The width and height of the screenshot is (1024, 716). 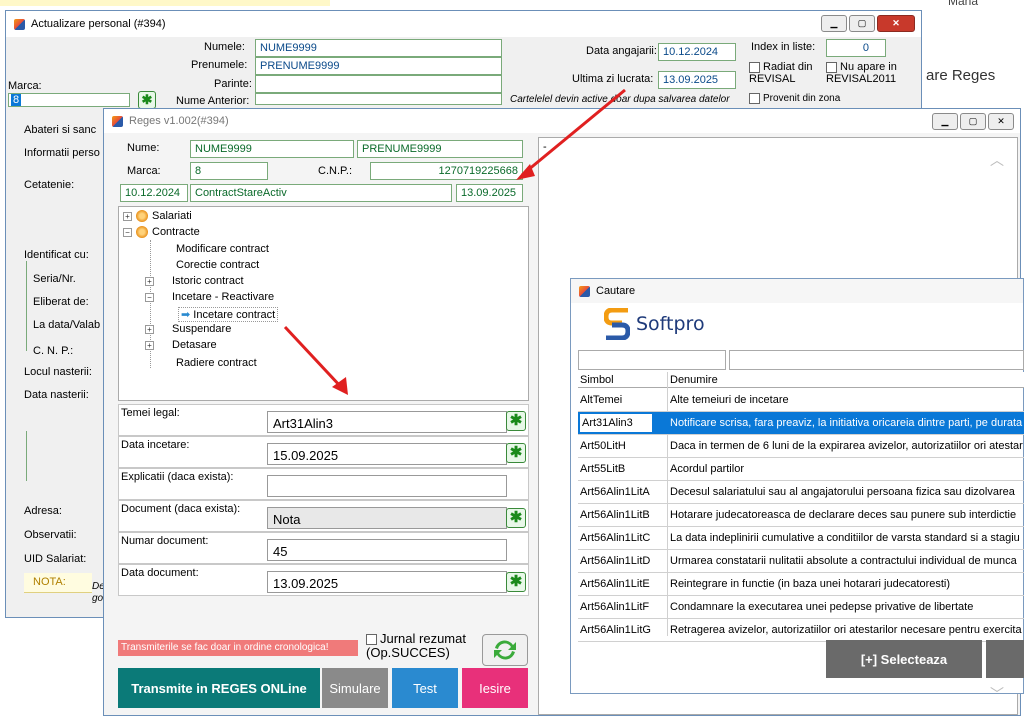 What do you see at coordinates (454, 241) in the screenshot?
I see `annotation-arrows` at bounding box center [454, 241].